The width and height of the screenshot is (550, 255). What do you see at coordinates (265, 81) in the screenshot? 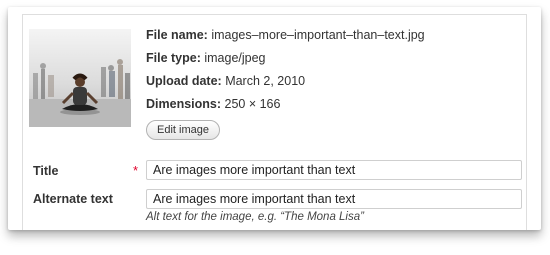
I see `upload-date-value: March 2, 2010` at bounding box center [265, 81].